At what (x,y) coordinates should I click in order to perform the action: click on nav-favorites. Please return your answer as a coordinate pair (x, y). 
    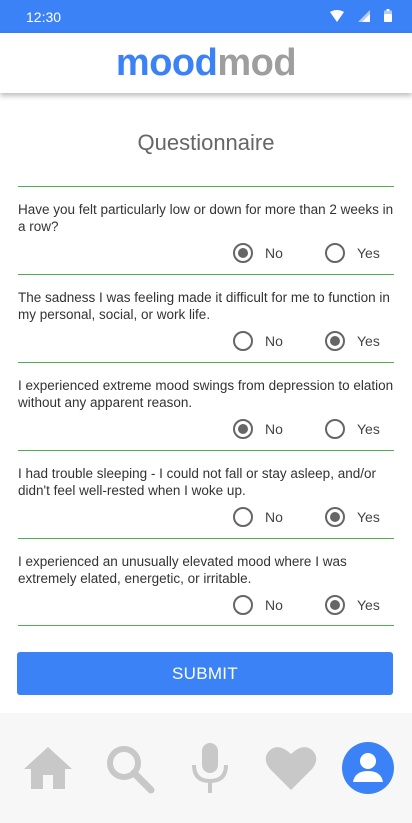
    Looking at the image, I should click on (291, 768).